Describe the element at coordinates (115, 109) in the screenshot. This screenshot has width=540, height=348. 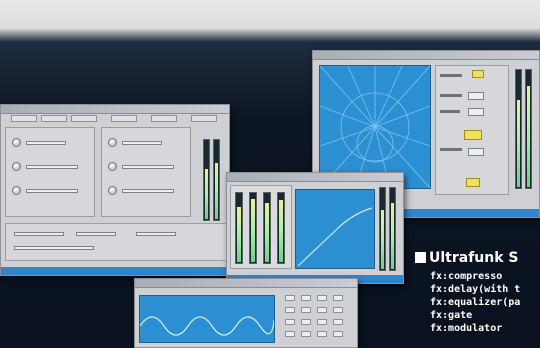
I see `gate-window-titlebar` at that location.